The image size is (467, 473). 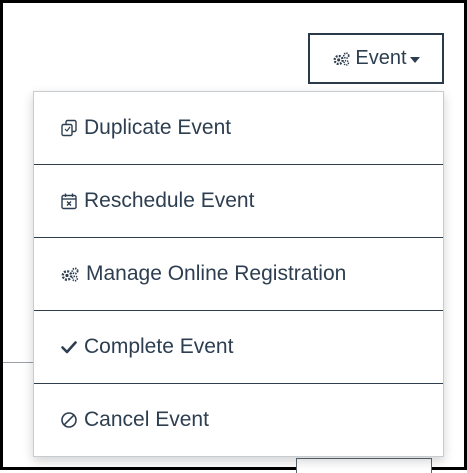 I want to click on menu-item-label: Complete Event, so click(x=159, y=346).